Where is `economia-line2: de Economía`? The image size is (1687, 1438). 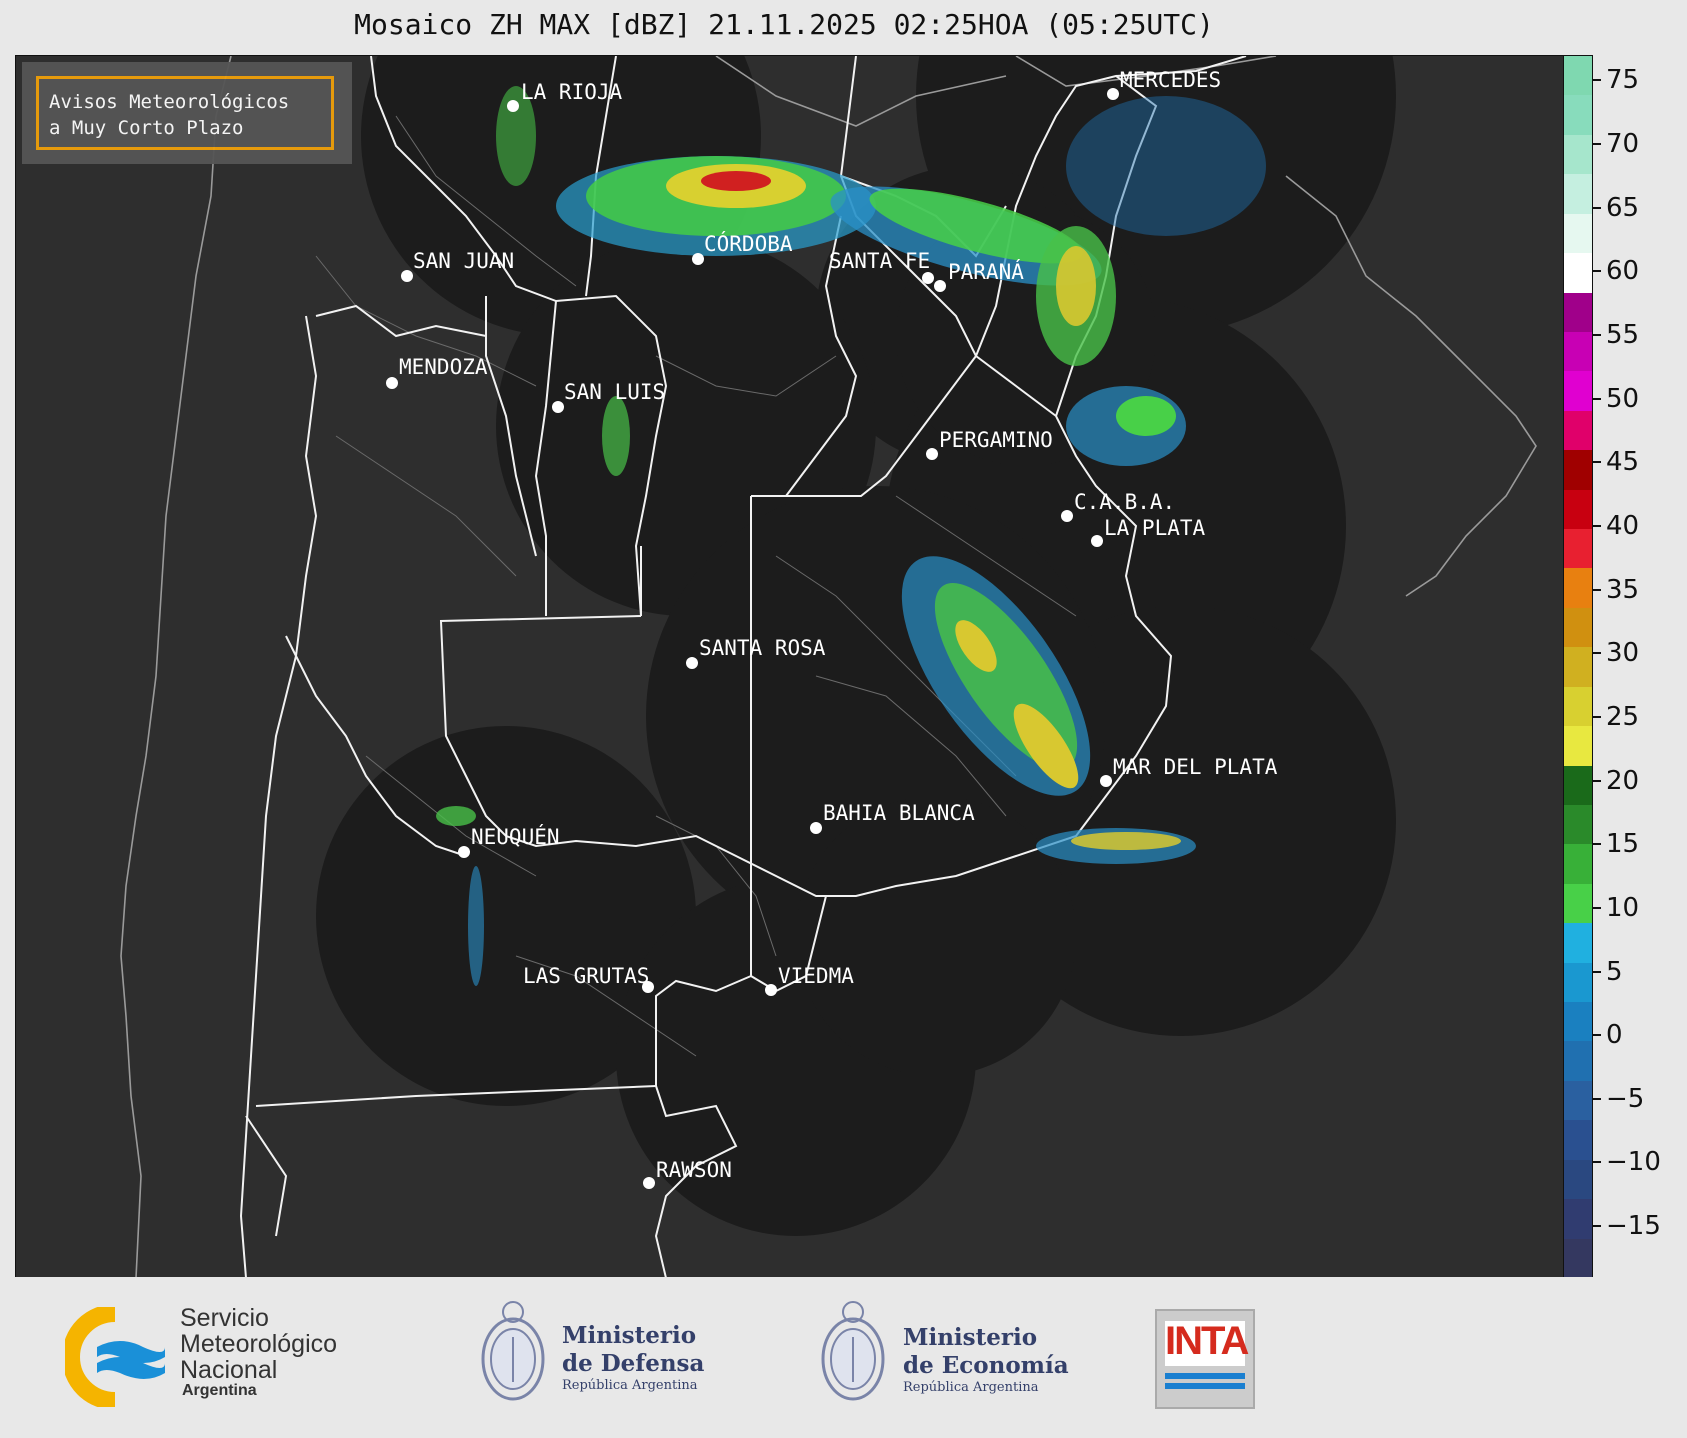
economia-line2: de Economía is located at coordinates (986, 1365).